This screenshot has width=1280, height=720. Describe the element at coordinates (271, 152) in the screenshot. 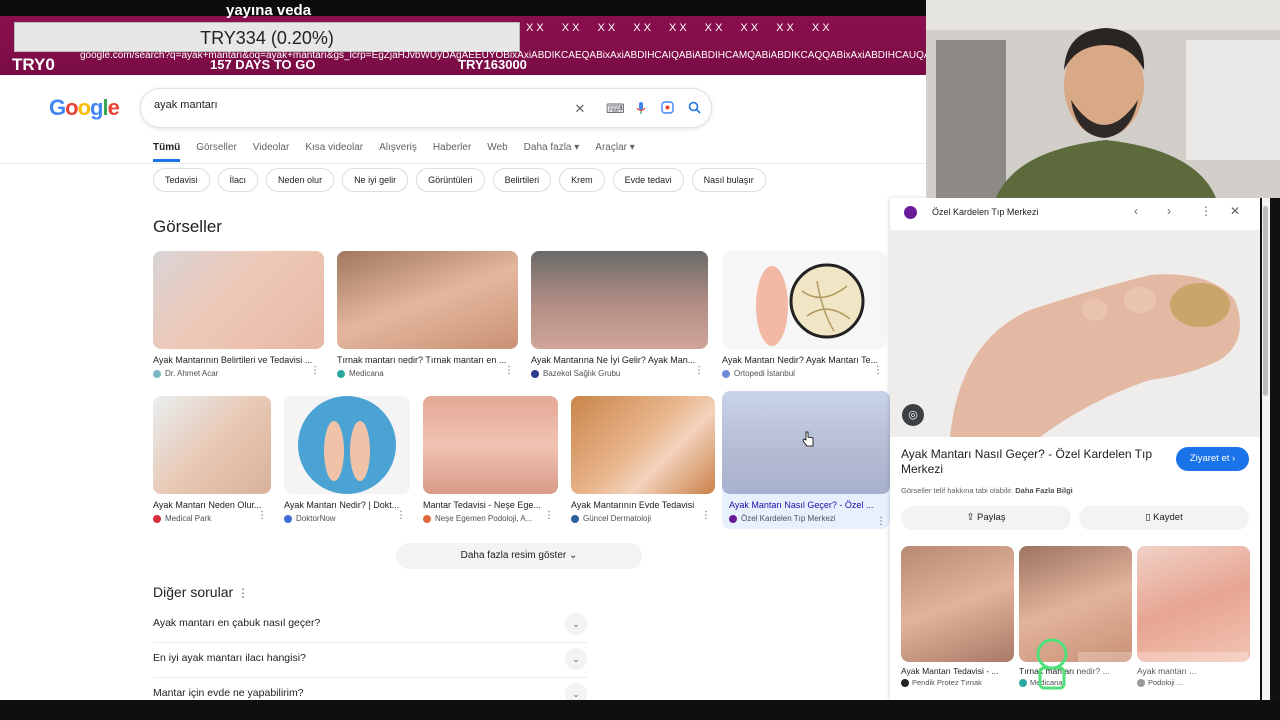

I see `tab-videos: Videolar` at that location.